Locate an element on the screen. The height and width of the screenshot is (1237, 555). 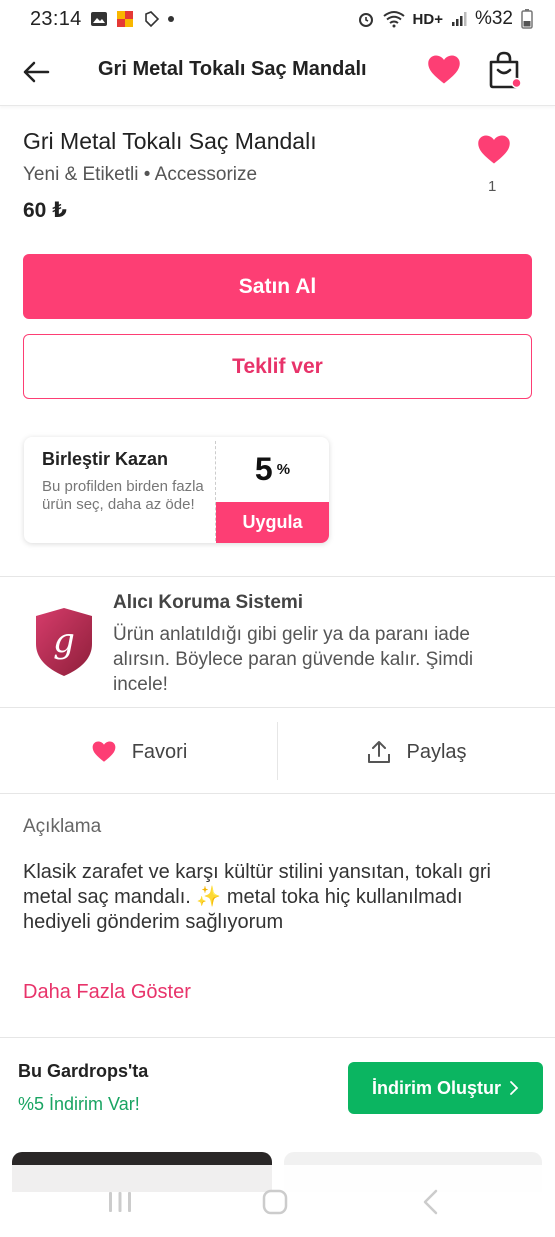
wifi-icon is located at coordinates (393, 19).